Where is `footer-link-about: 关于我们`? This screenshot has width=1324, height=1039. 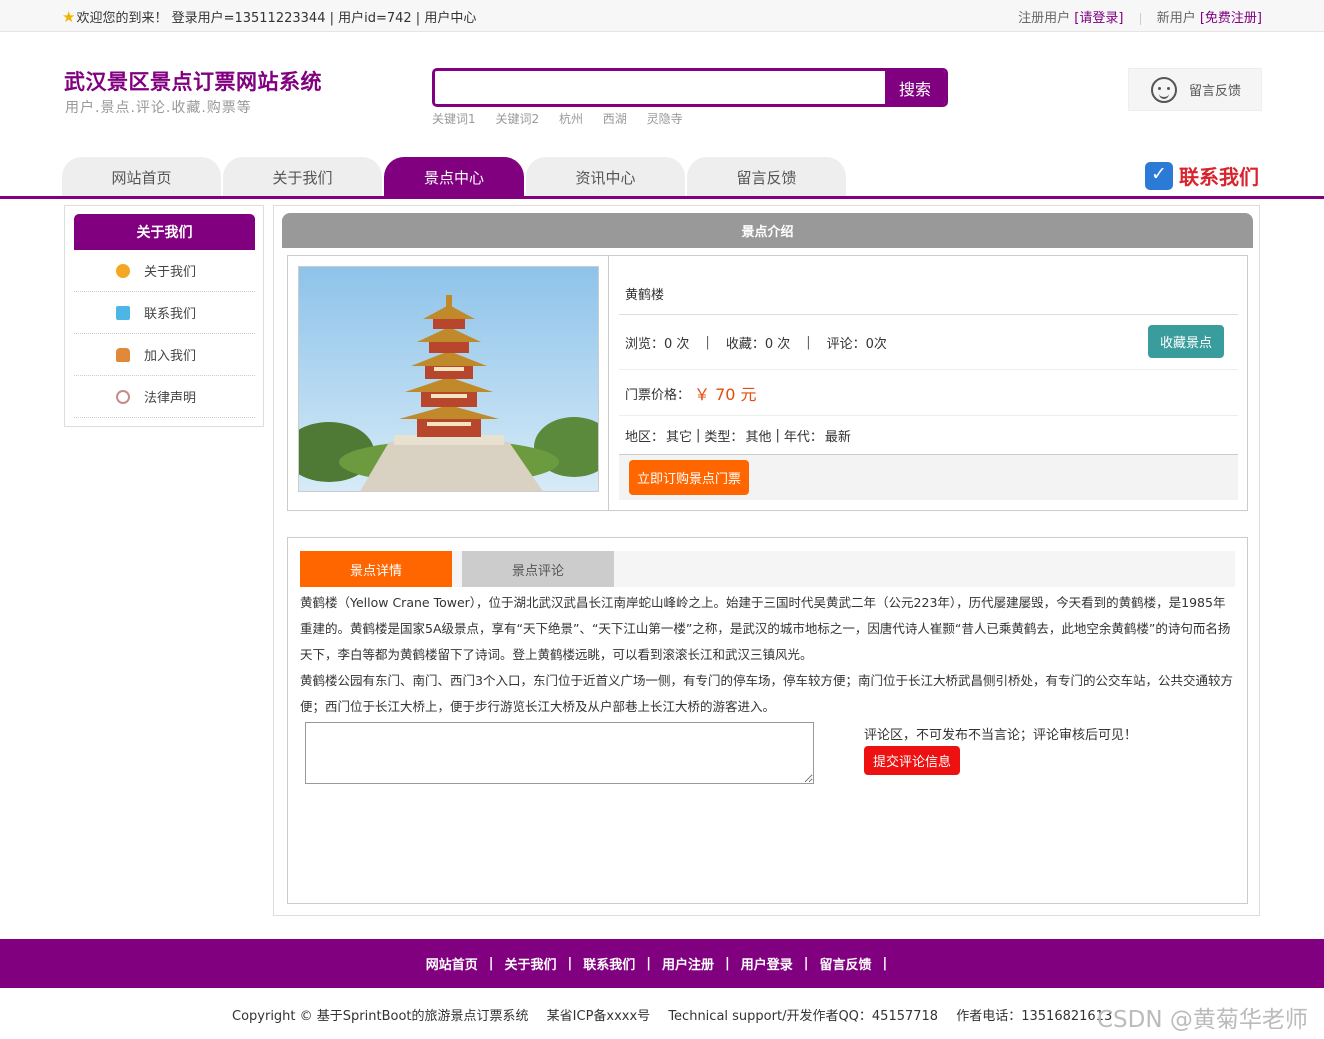
footer-link-about: 关于我们 is located at coordinates (530, 963).